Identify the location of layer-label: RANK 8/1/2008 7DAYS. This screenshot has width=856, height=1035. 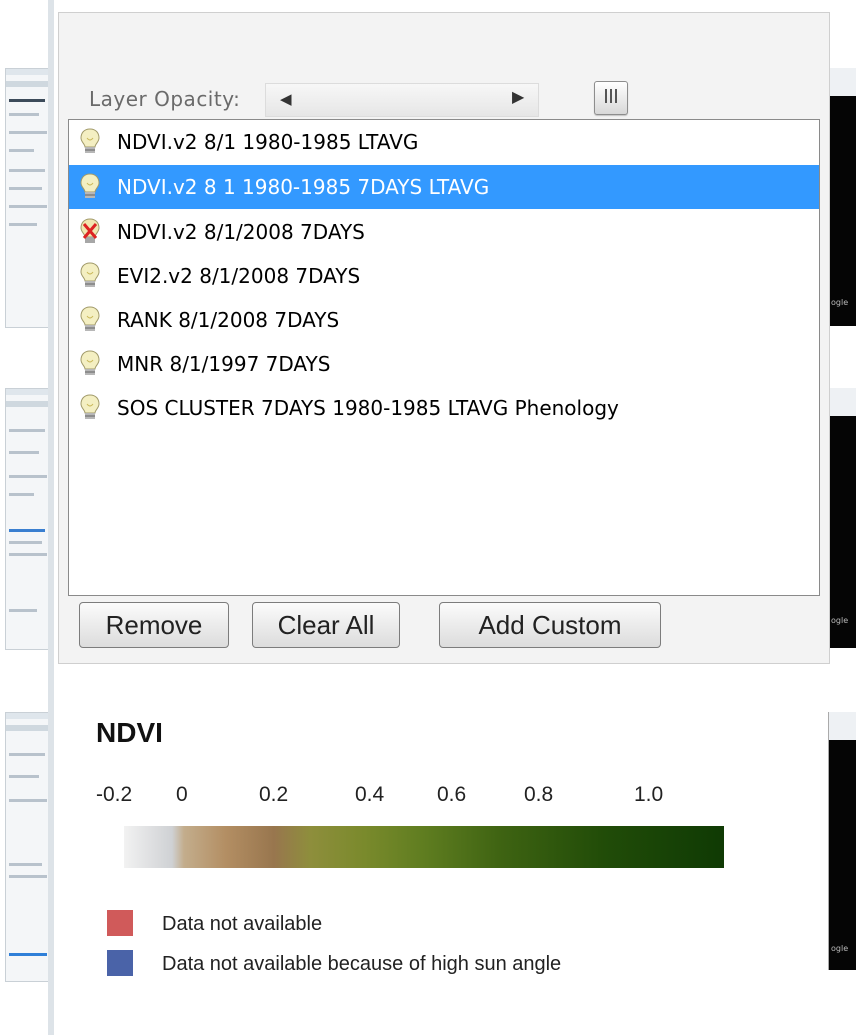
(228, 320).